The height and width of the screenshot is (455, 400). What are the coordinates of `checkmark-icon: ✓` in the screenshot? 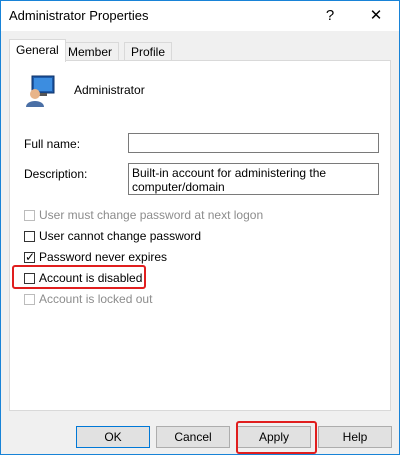 It's located at (30, 256).